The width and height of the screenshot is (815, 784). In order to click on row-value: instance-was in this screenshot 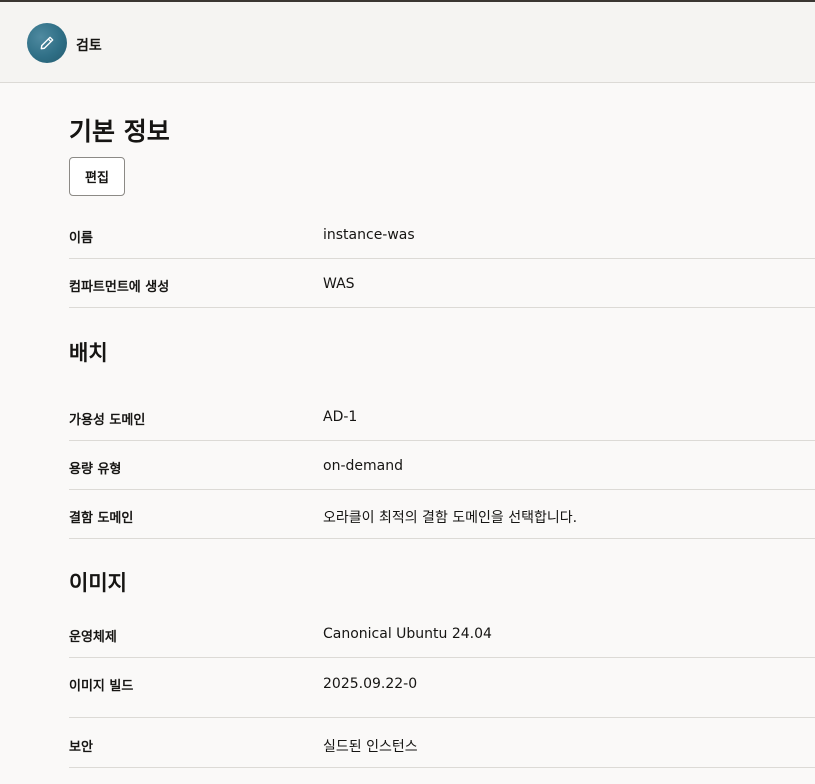, I will do `click(369, 235)`.